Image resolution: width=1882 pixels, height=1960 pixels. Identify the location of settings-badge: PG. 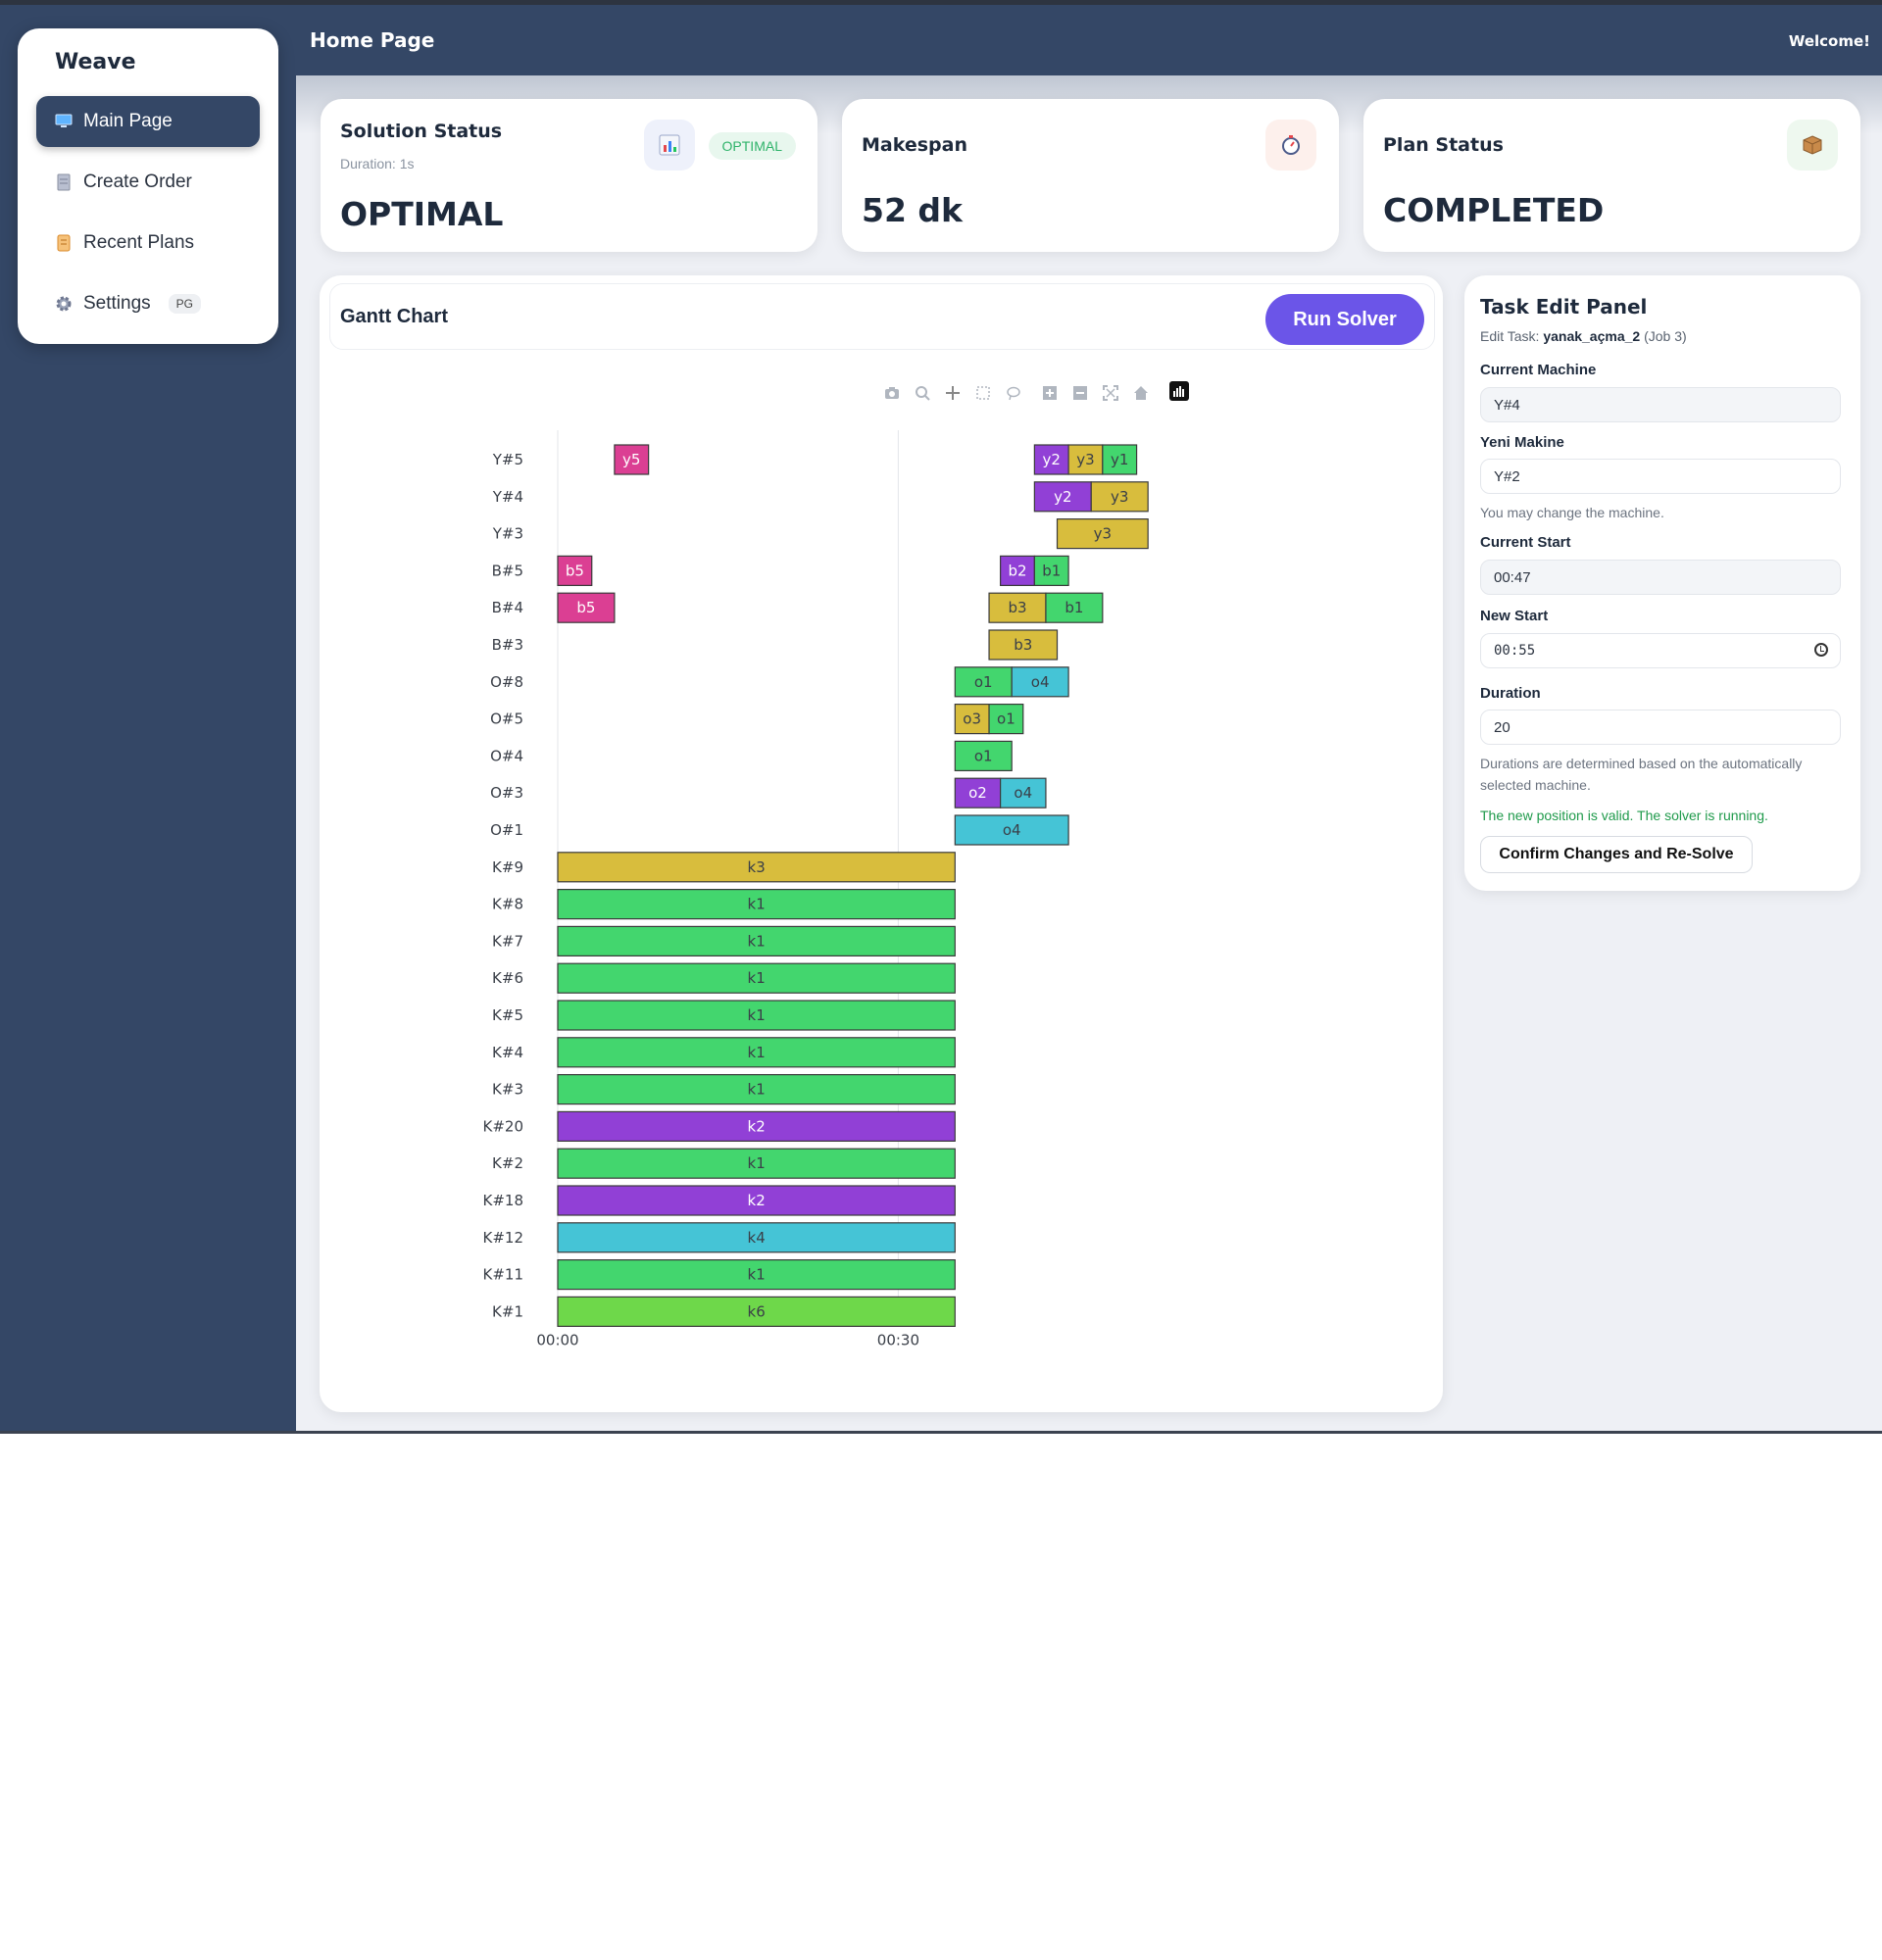
(184, 304).